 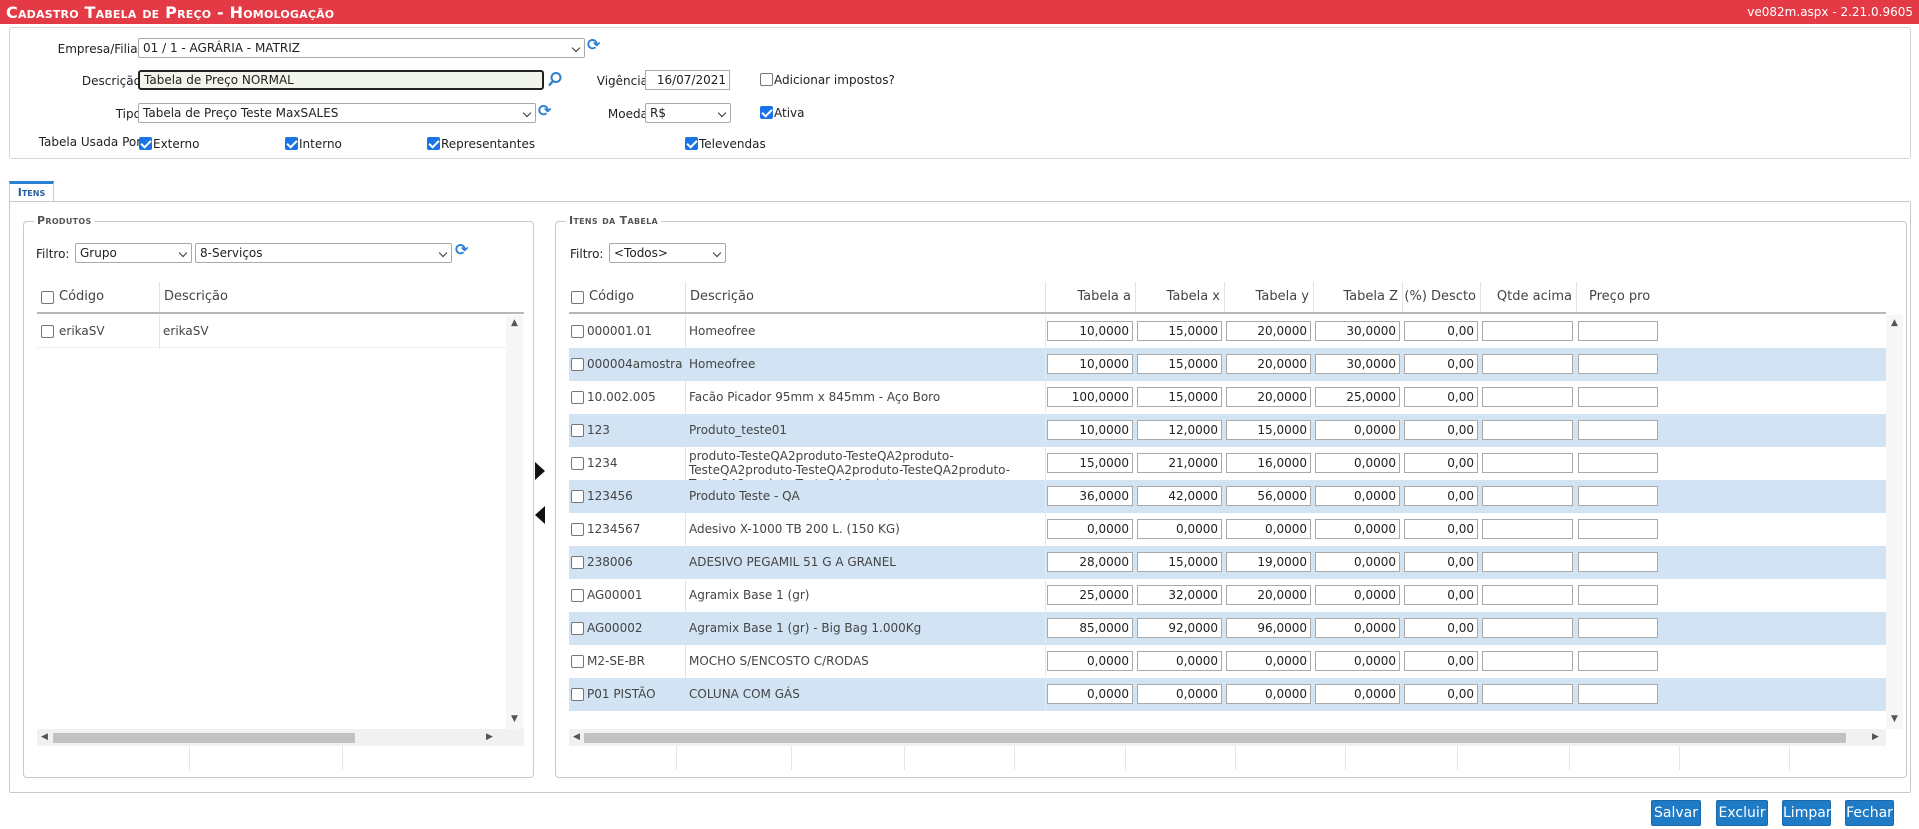 What do you see at coordinates (687, 80) in the screenshot?
I see `vigencia-input: 16/07/2021` at bounding box center [687, 80].